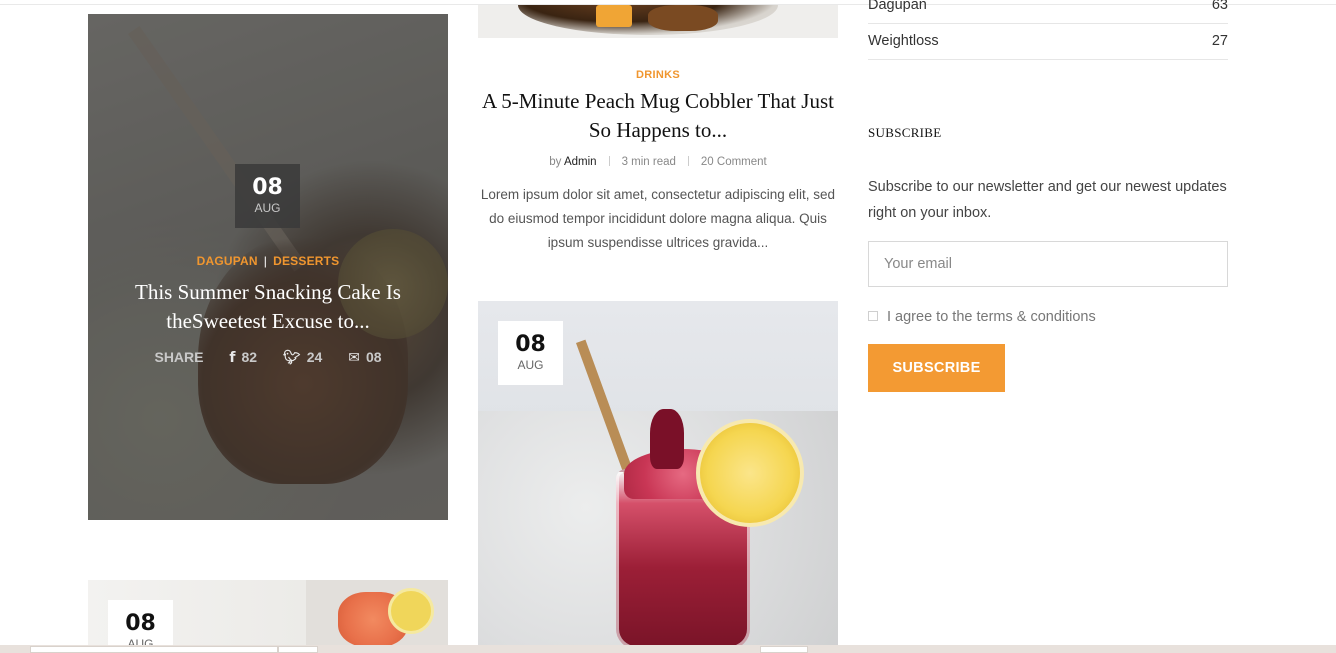 The height and width of the screenshot is (653, 1336). I want to click on category-name: Dagupan, so click(897, 6).